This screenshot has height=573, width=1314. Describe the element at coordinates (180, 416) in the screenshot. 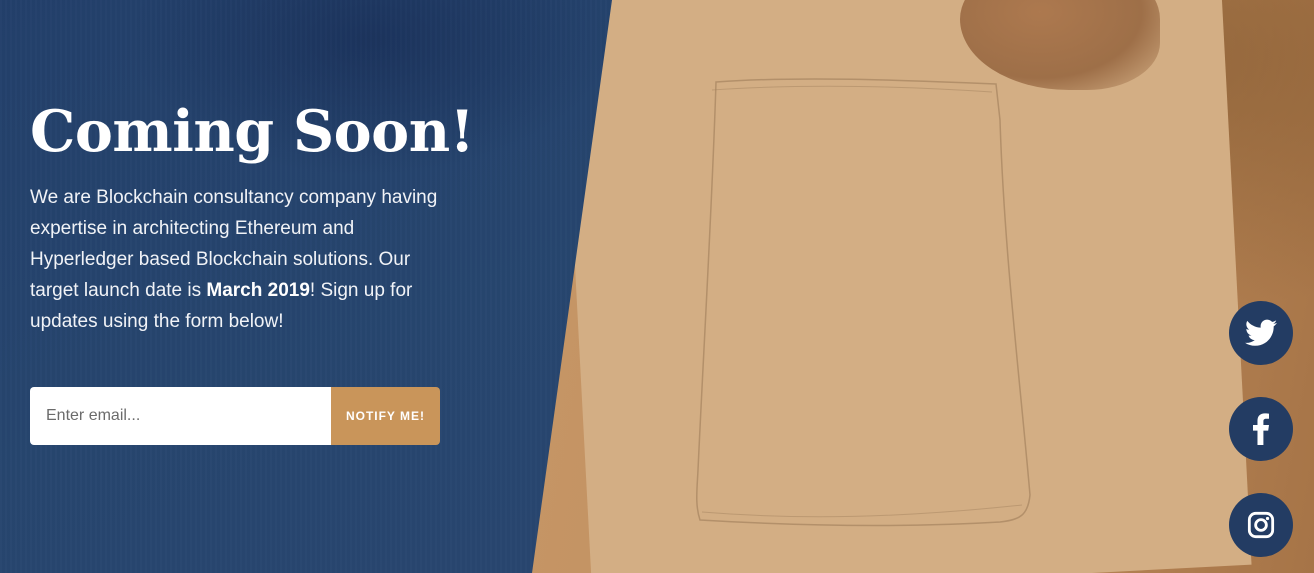

I see `email-input` at that location.